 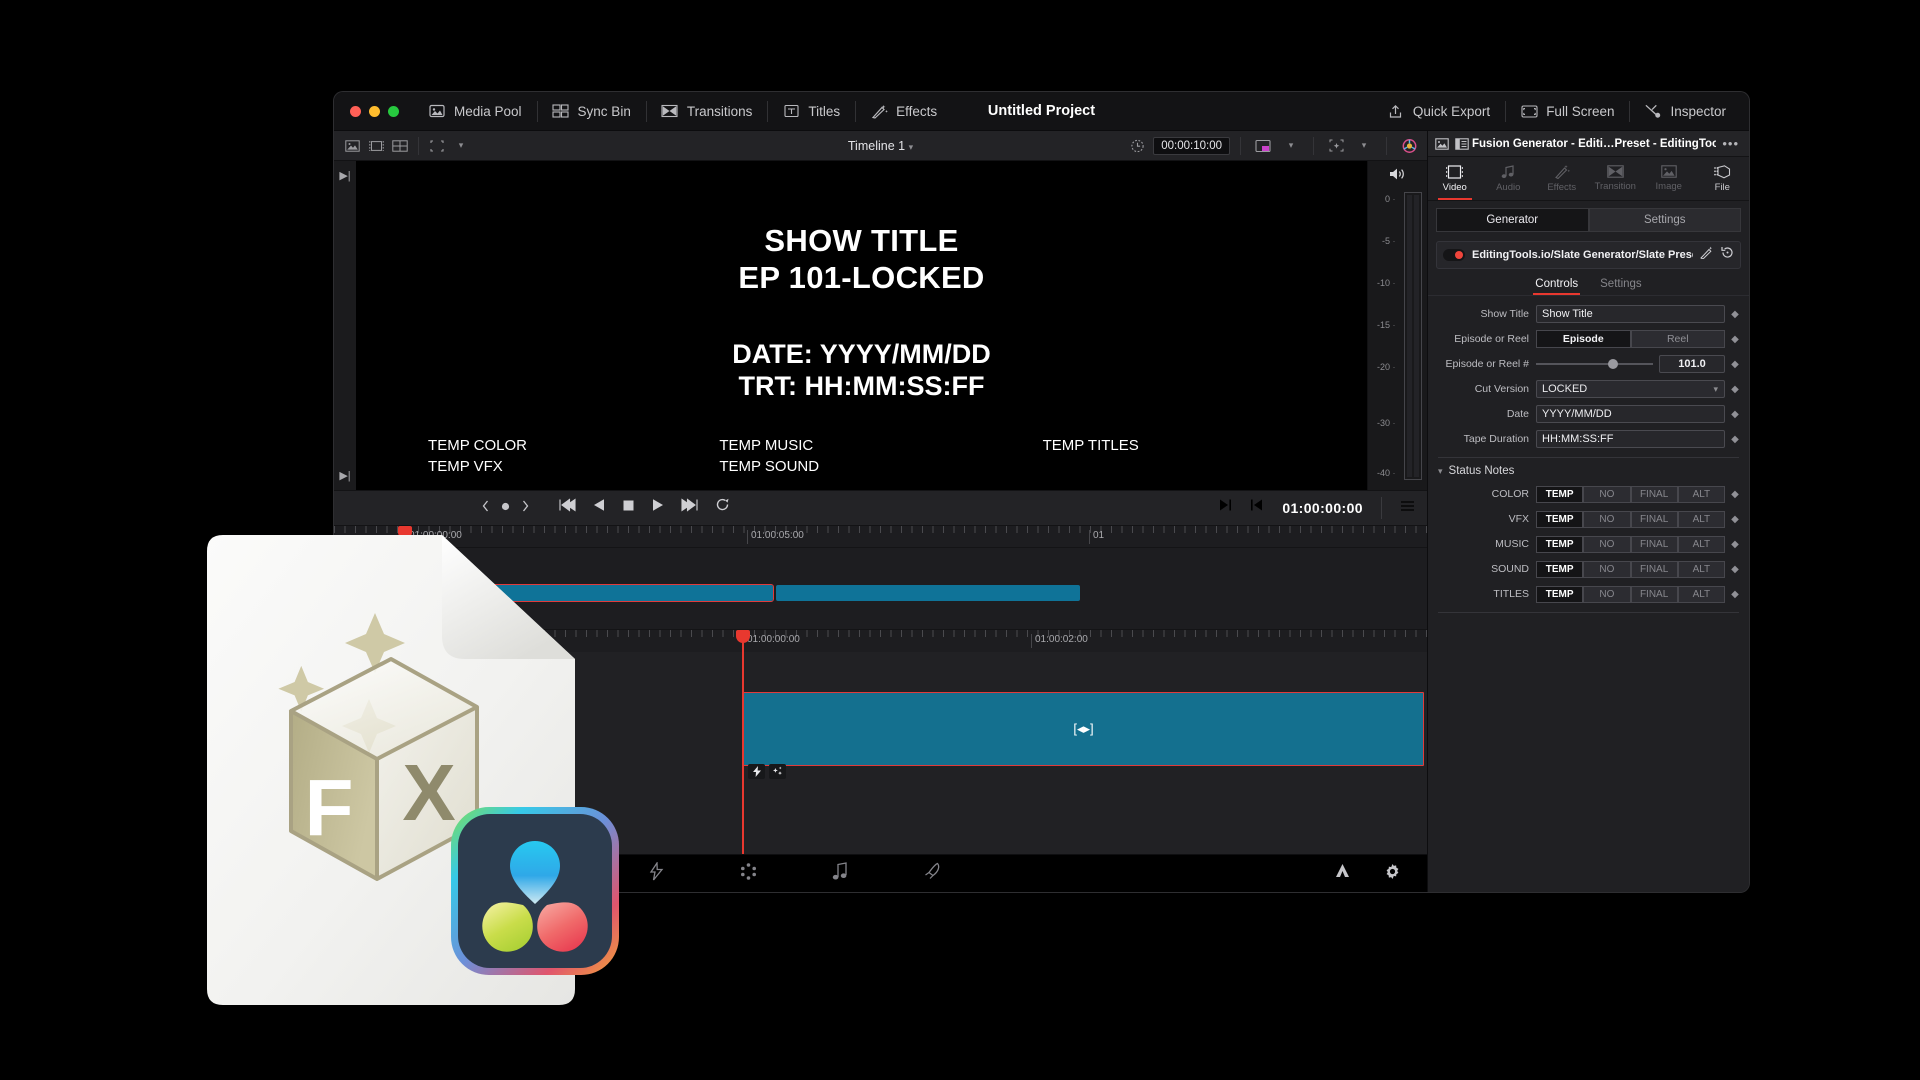 I want to click on viewer-mode-icon, so click(x=437, y=146).